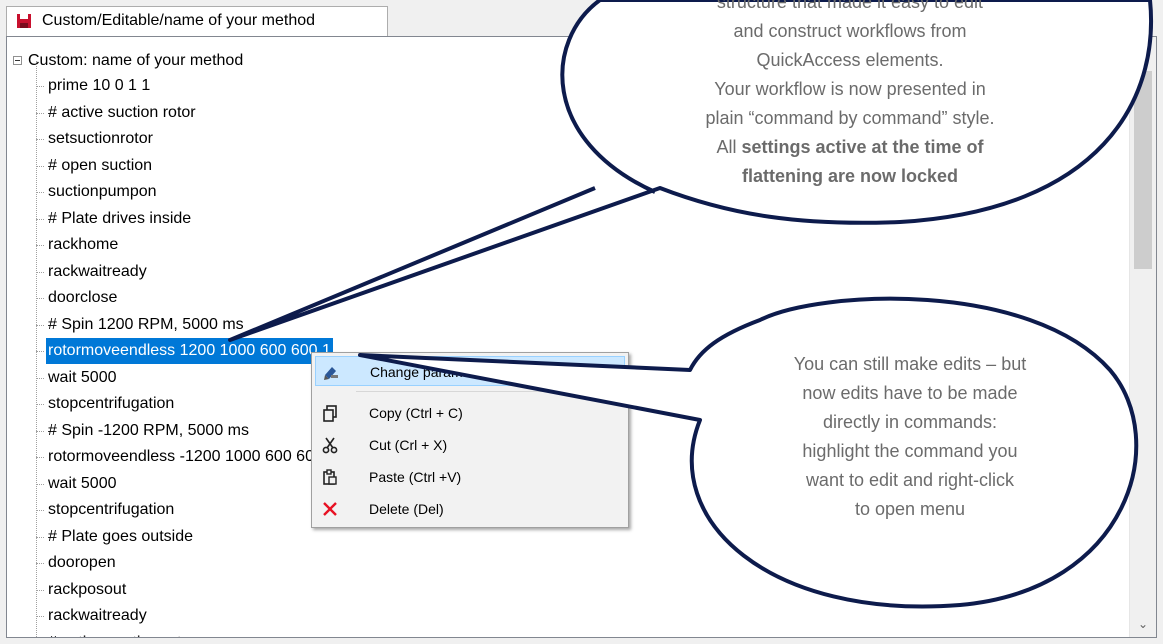 This screenshot has height=644, width=1163. Describe the element at coordinates (850, 31) in the screenshot. I see `callout-line: and construct workflows from` at that location.